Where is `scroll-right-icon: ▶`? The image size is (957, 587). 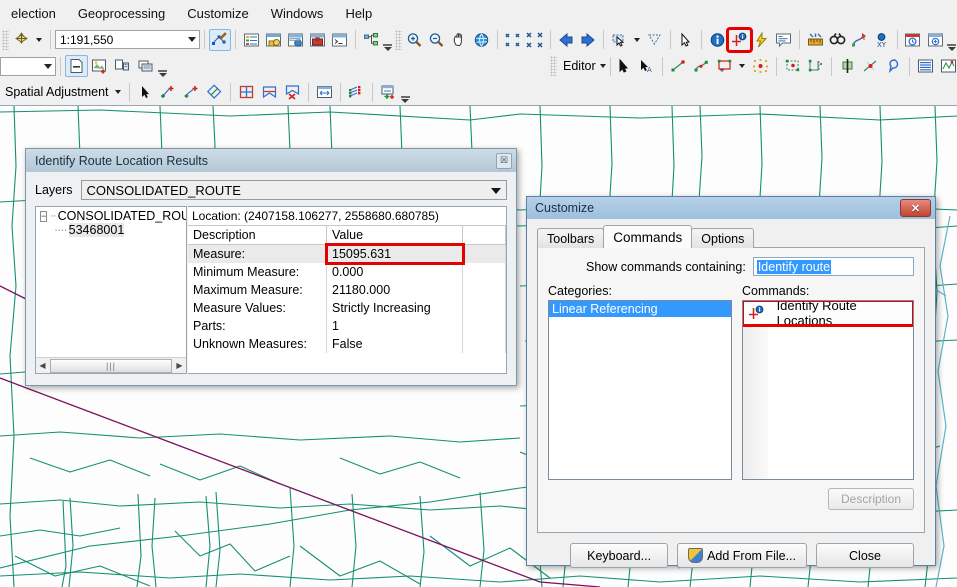
scroll-right-icon: ▶ is located at coordinates (179, 365).